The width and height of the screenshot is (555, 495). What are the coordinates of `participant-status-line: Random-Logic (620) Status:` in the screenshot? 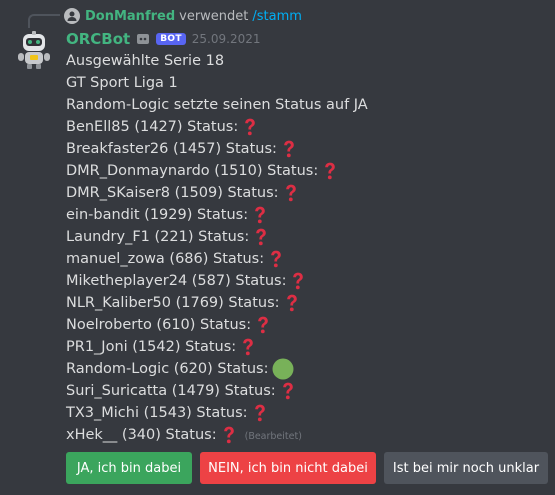 It's located at (217, 369).